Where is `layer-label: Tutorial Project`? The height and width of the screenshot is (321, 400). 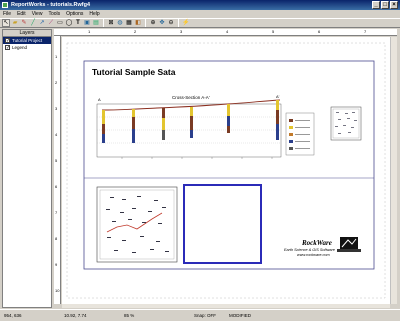 layer-label: Tutorial Project is located at coordinates (27, 40).